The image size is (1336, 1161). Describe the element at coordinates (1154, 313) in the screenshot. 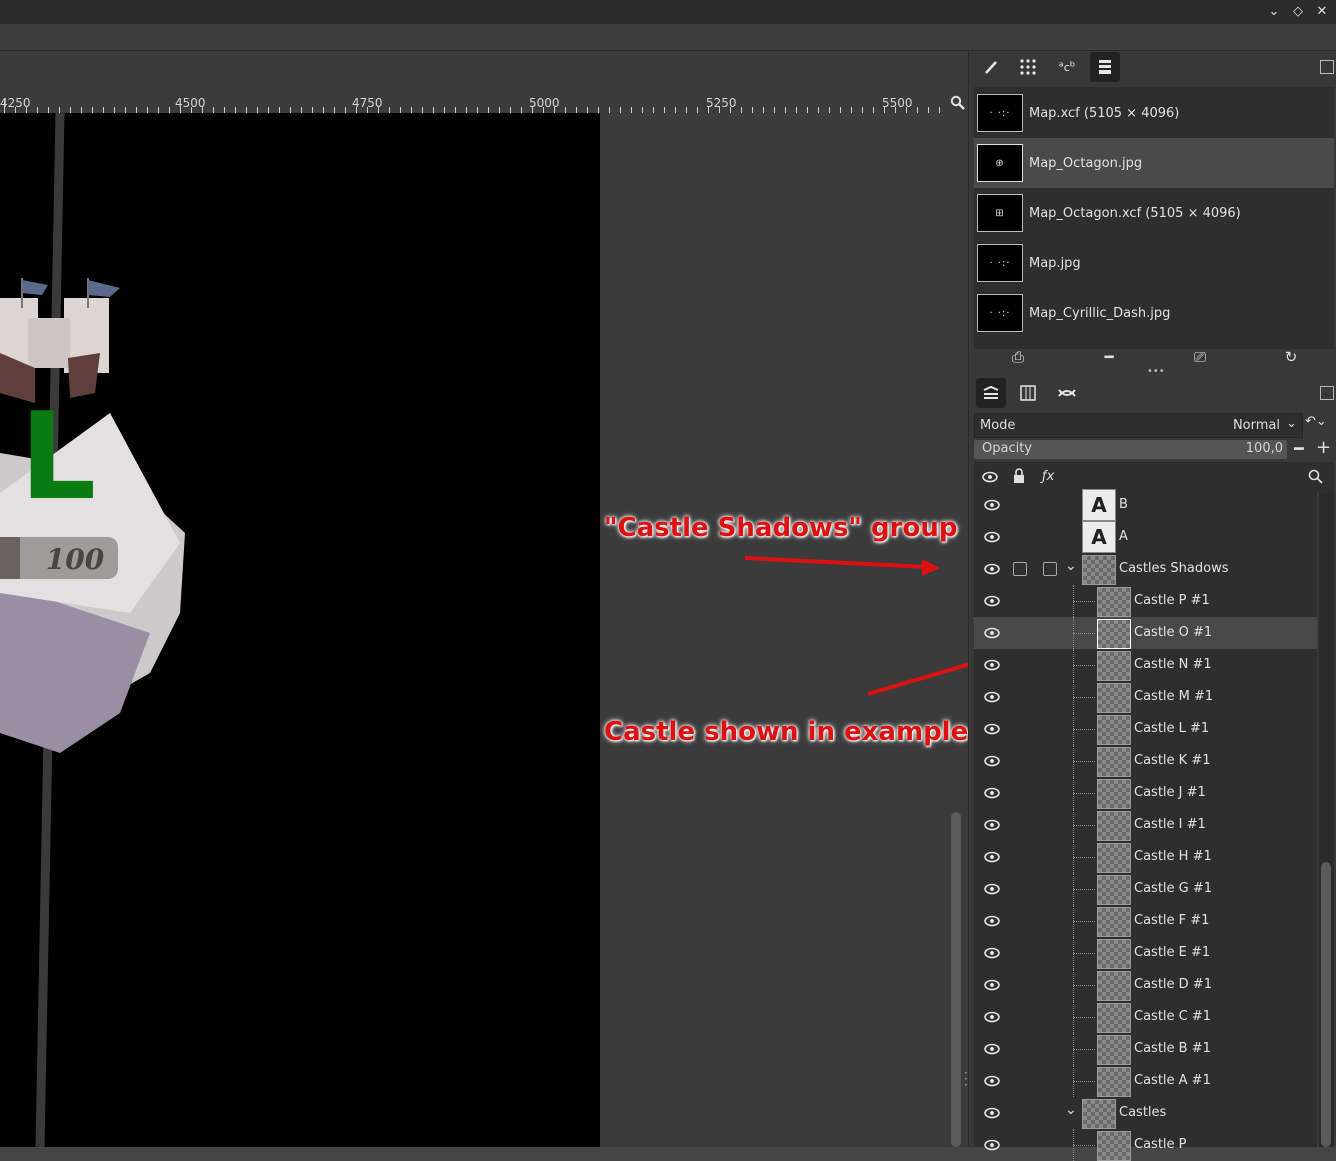

I see `image-item: · ·:· Map_Cyrillic_Dash.jpg` at that location.